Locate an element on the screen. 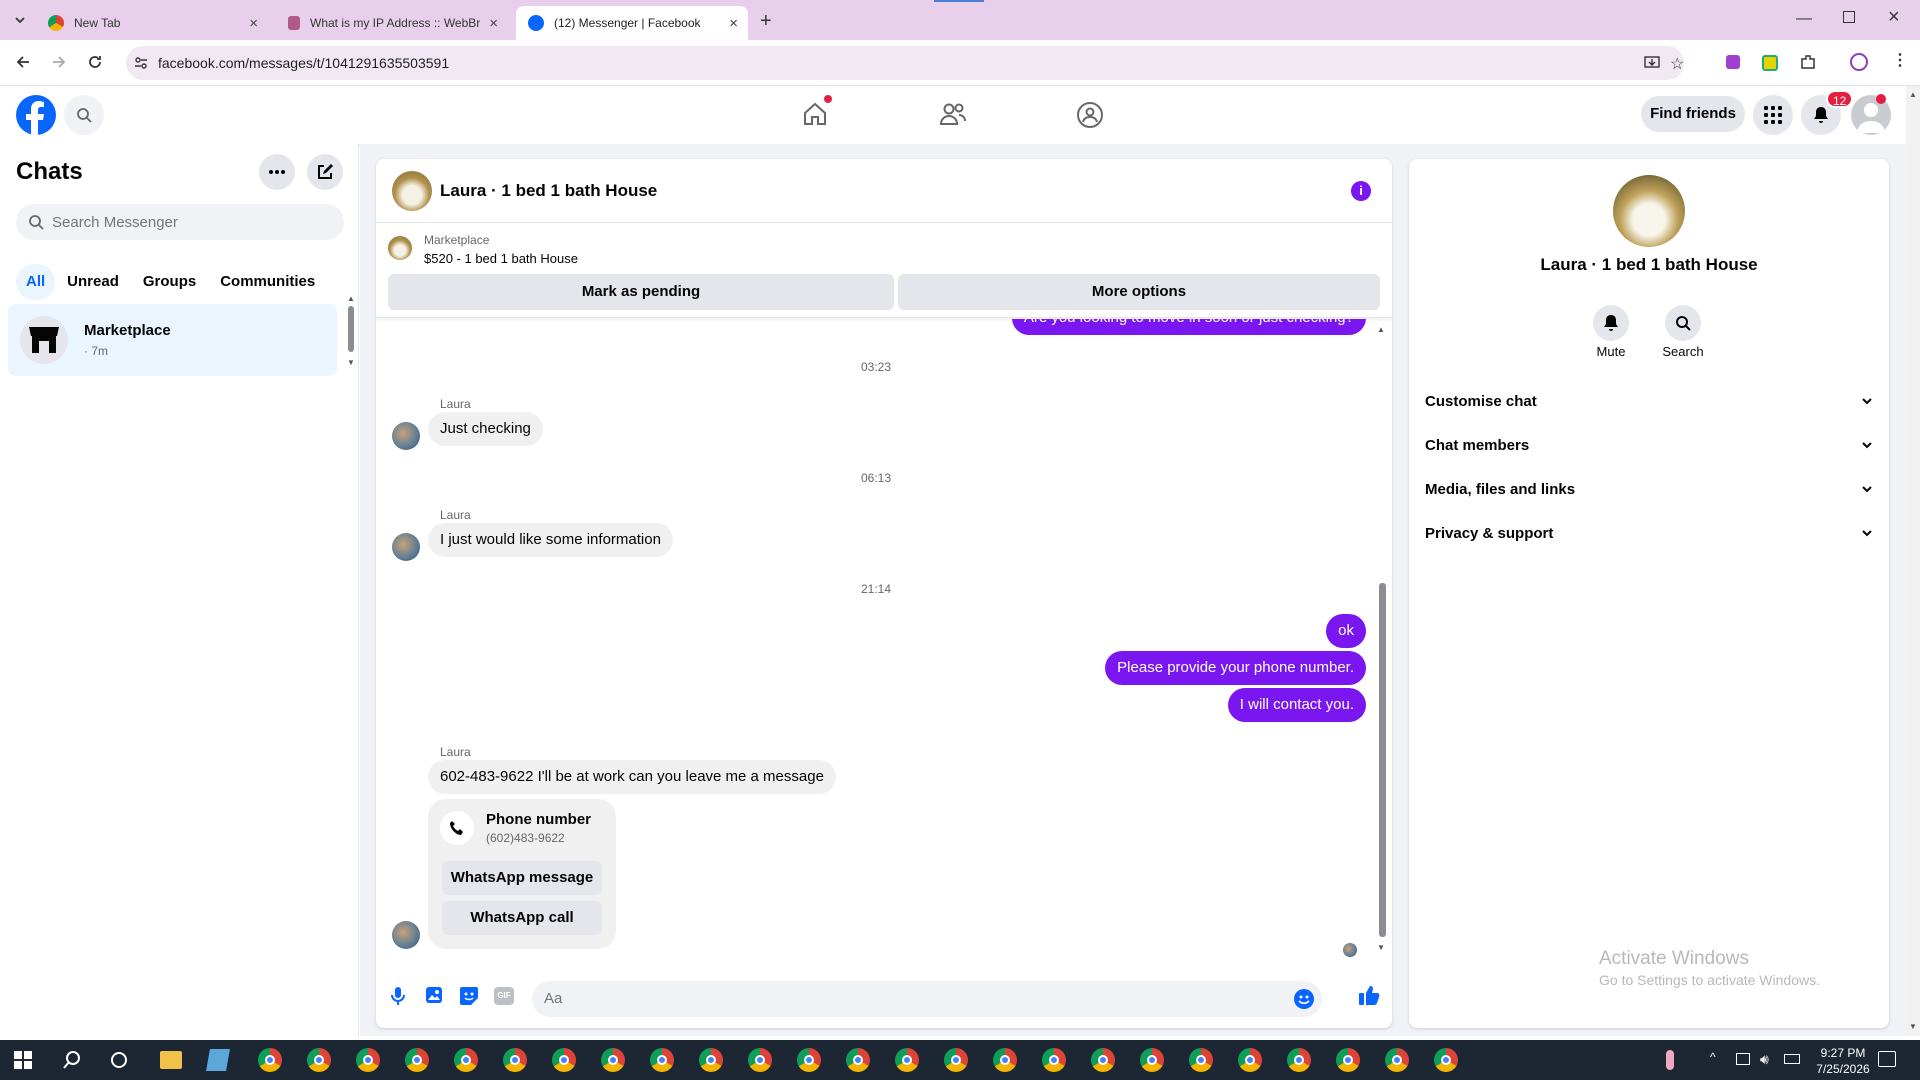  restore-icon is located at coordinates (1849, 17).